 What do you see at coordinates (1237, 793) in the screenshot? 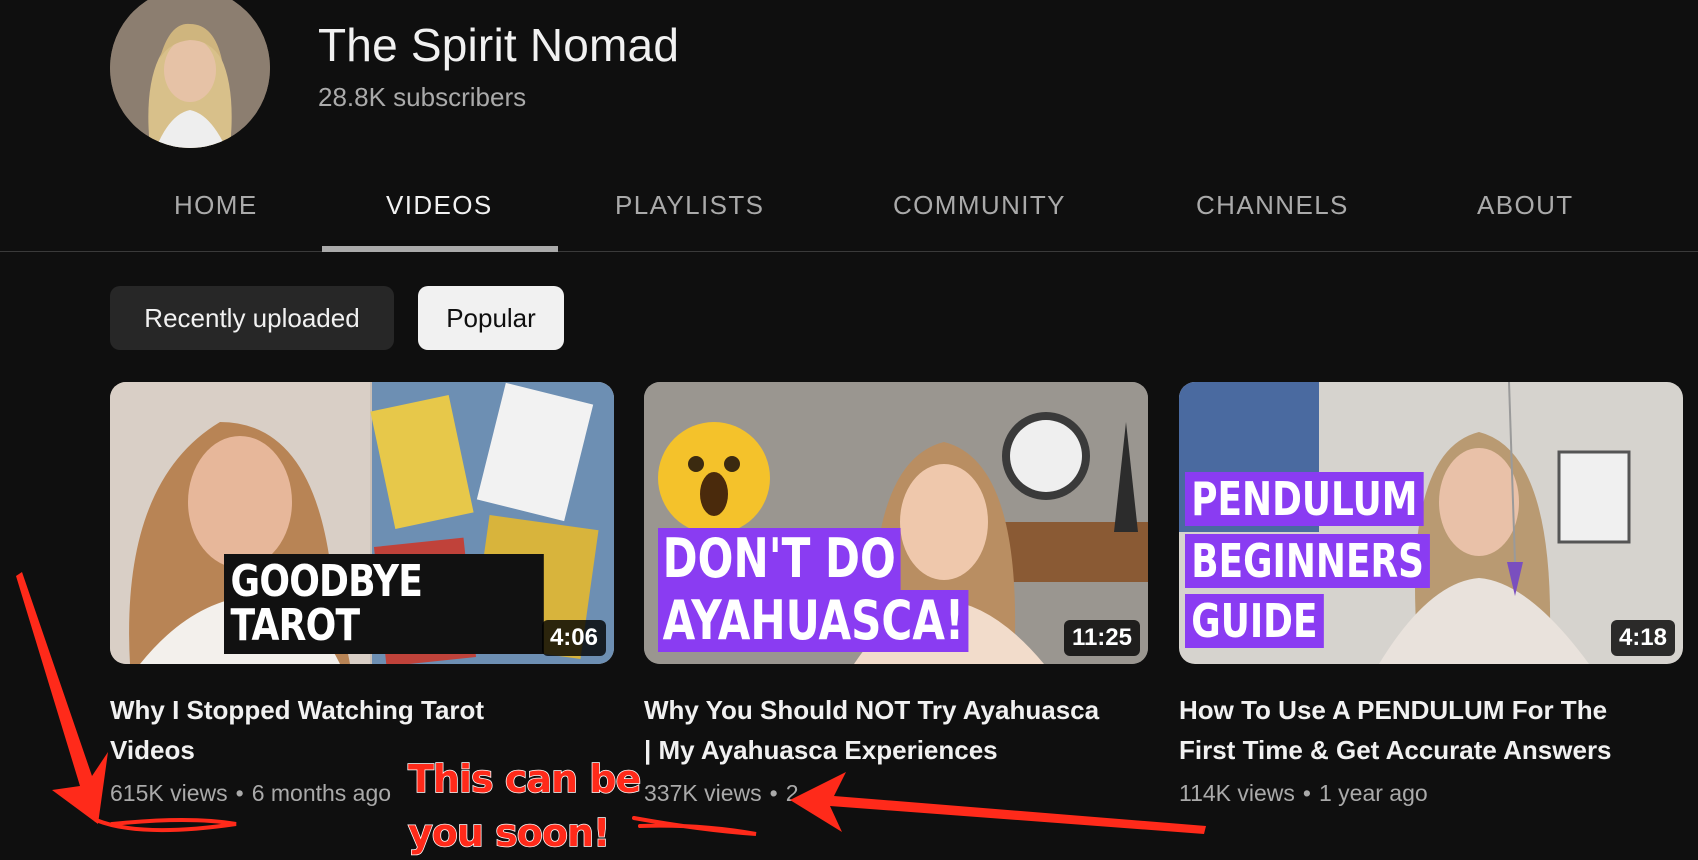
I see `view-count: 114K views` at bounding box center [1237, 793].